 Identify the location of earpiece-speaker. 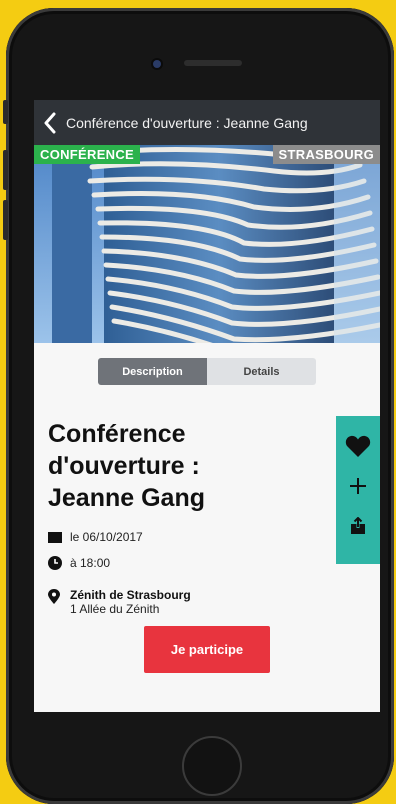
(213, 63).